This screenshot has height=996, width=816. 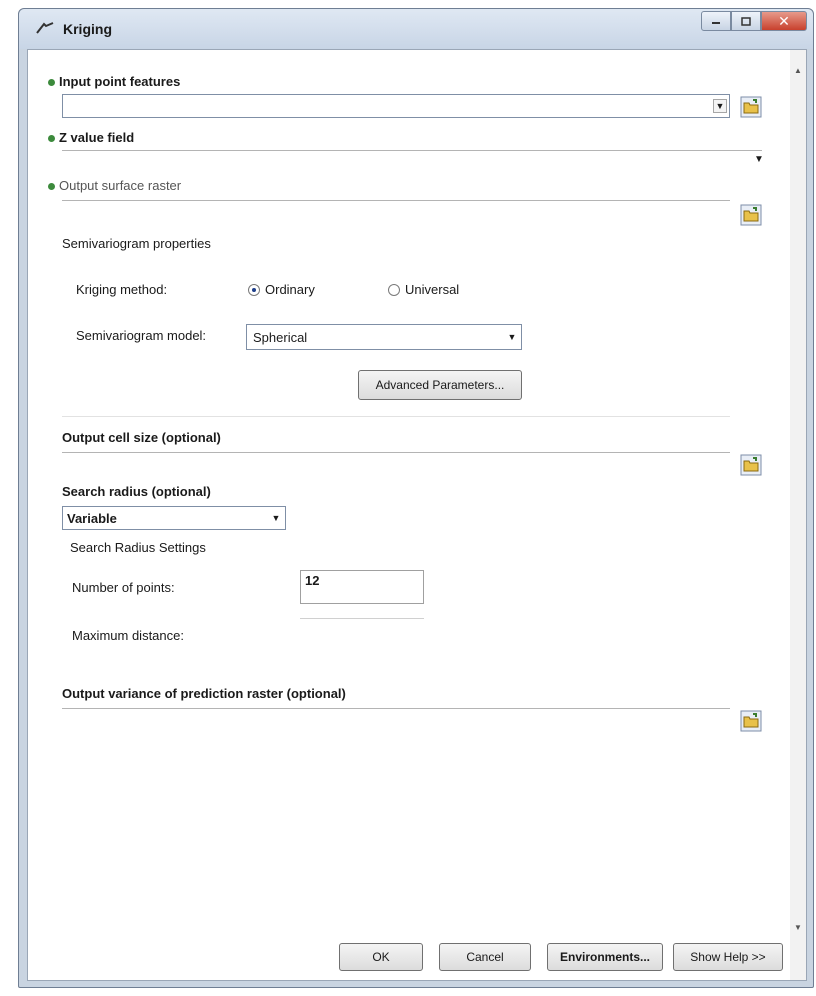 What do you see at coordinates (114, 185) in the screenshot?
I see `output-surface-raster-label: Output surface raster` at bounding box center [114, 185].